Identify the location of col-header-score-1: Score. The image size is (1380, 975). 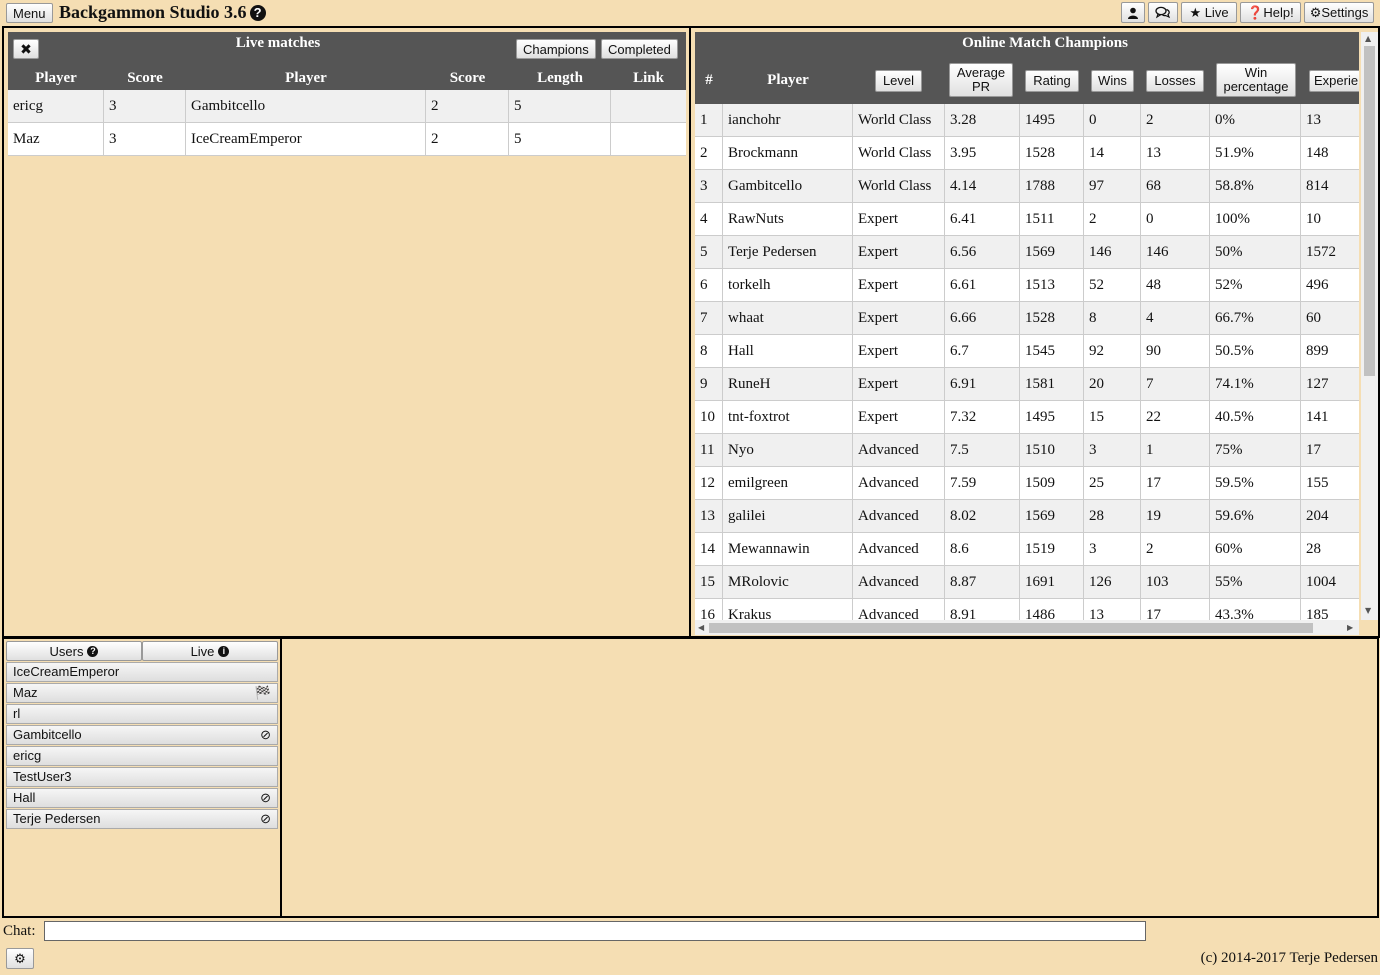
(145, 78).